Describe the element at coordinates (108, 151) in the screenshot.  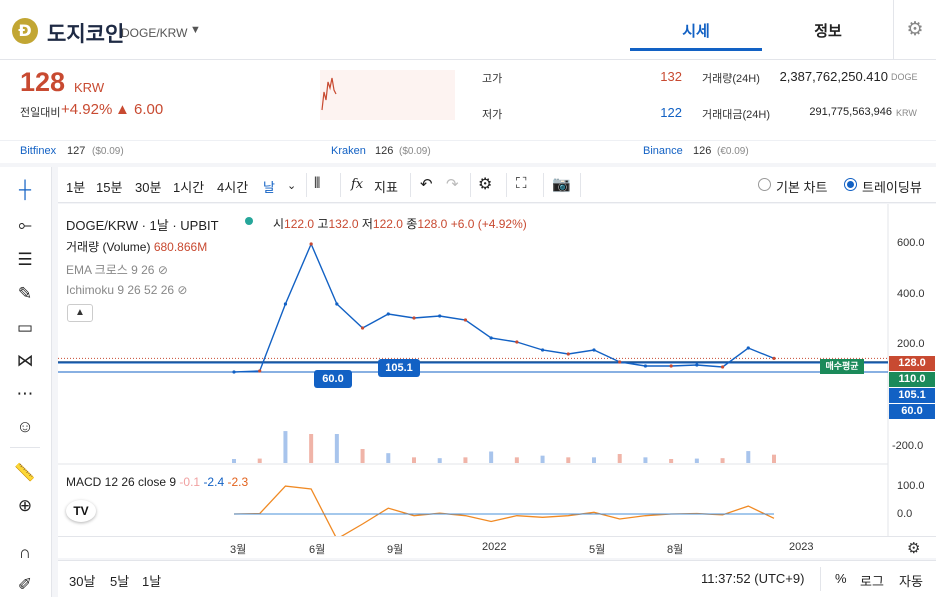
I see `exchange-sub: ($0.09)` at that location.